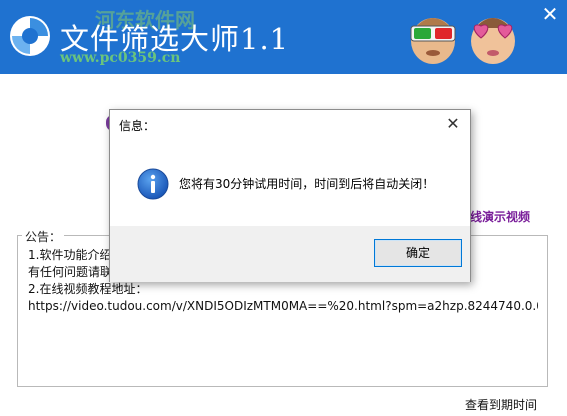 This screenshot has width=567, height=416. What do you see at coordinates (30, 36) in the screenshot?
I see `app-logo-icon` at bounding box center [30, 36].